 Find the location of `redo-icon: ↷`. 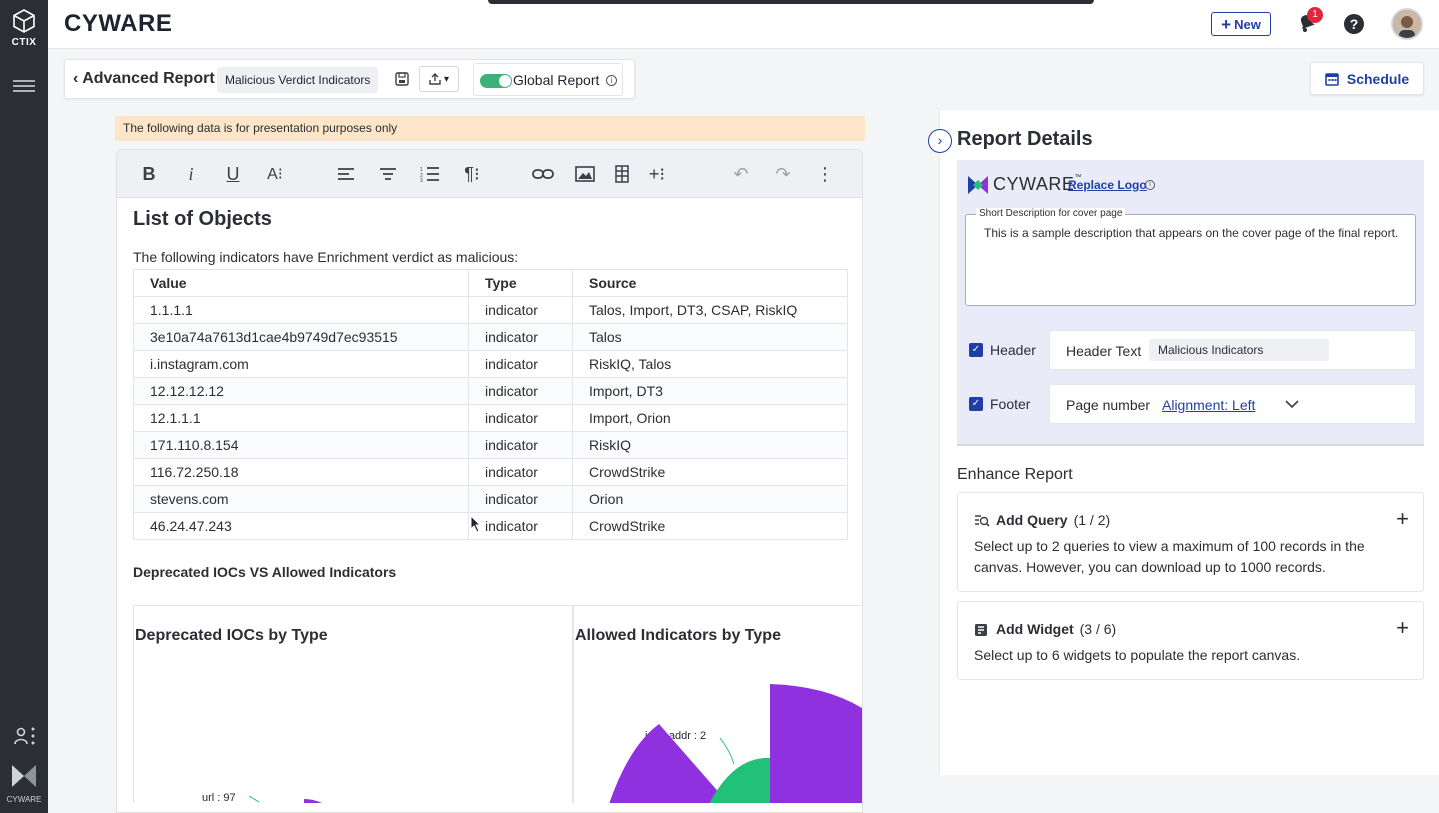

redo-icon: ↷ is located at coordinates (783, 174).